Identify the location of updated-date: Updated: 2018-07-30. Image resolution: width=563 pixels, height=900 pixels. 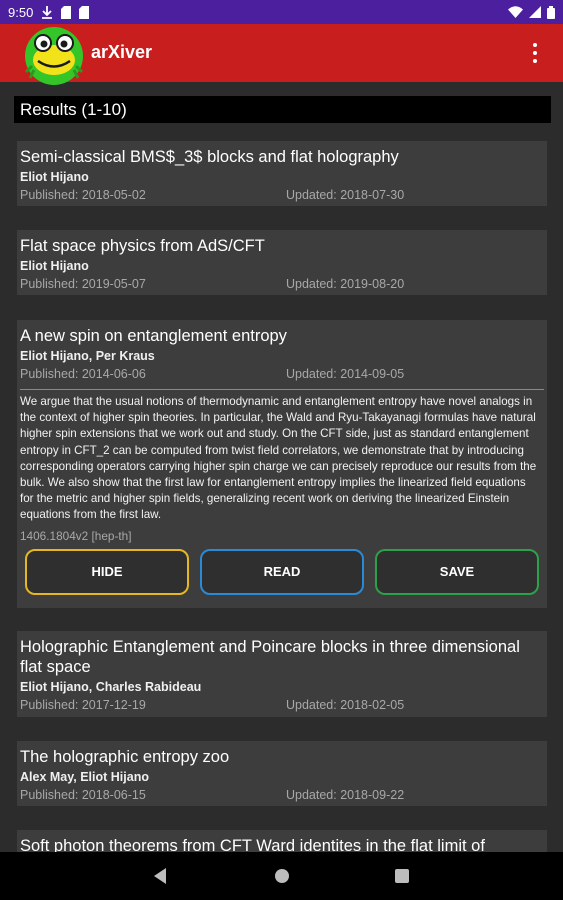
(345, 195).